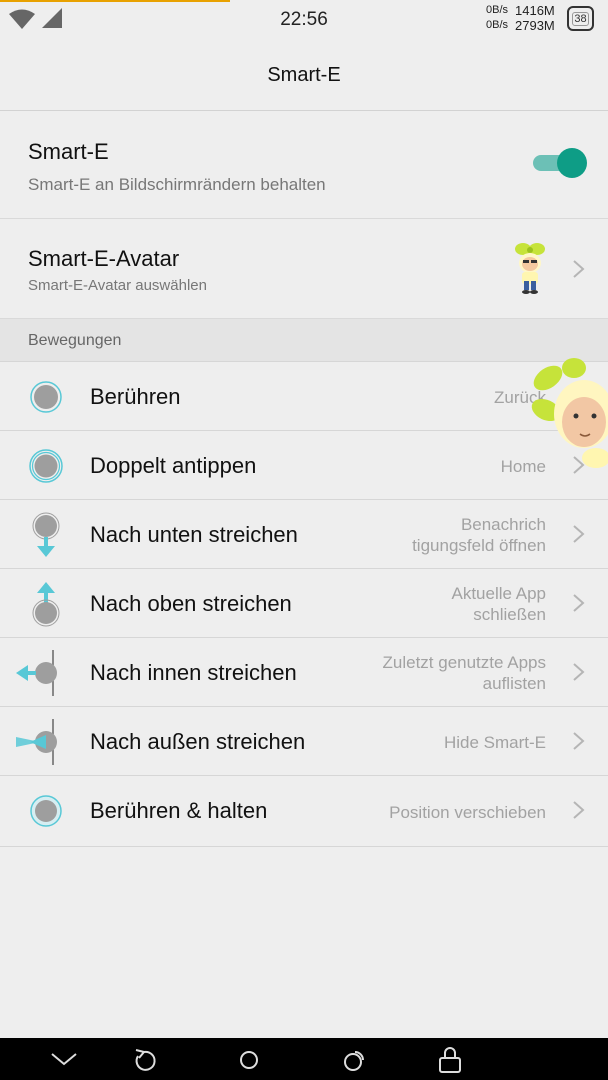 This screenshot has width=608, height=1080. I want to click on page-title: Smart-E, so click(304, 75).